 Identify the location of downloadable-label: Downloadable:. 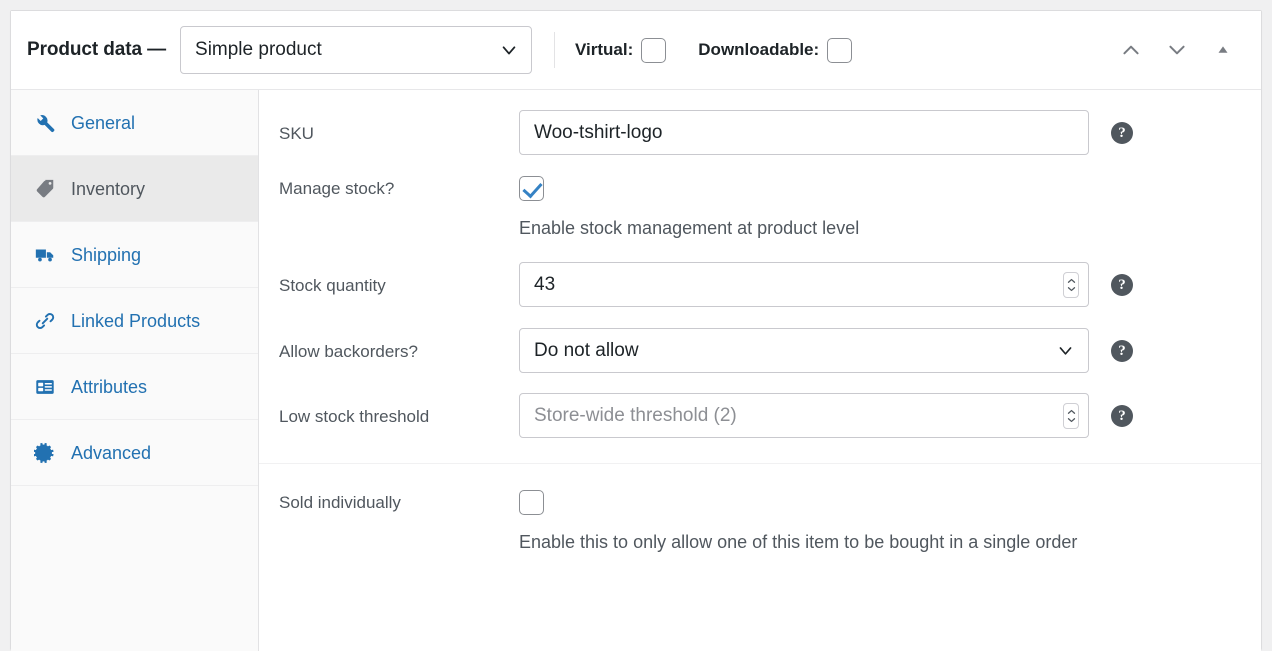
(759, 49).